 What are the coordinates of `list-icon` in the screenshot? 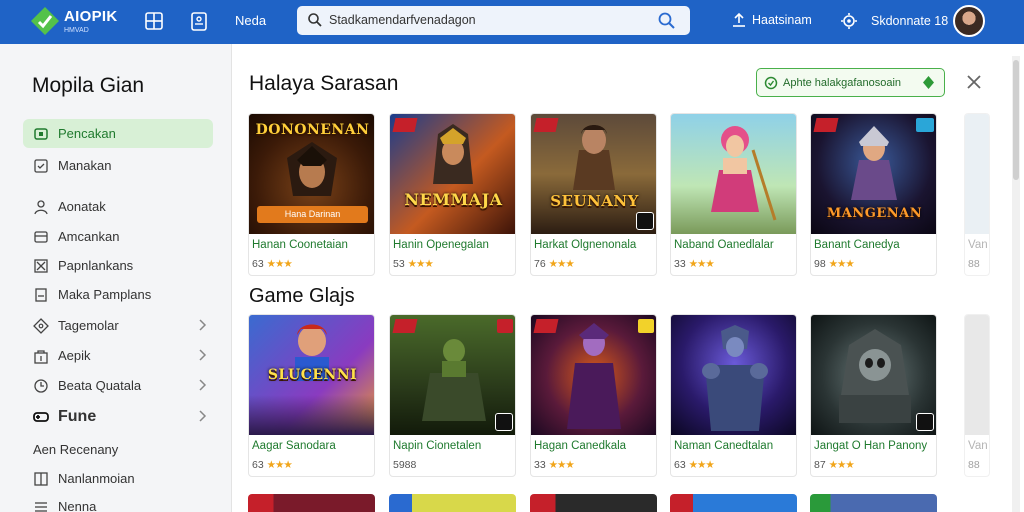 It's located at (41, 506).